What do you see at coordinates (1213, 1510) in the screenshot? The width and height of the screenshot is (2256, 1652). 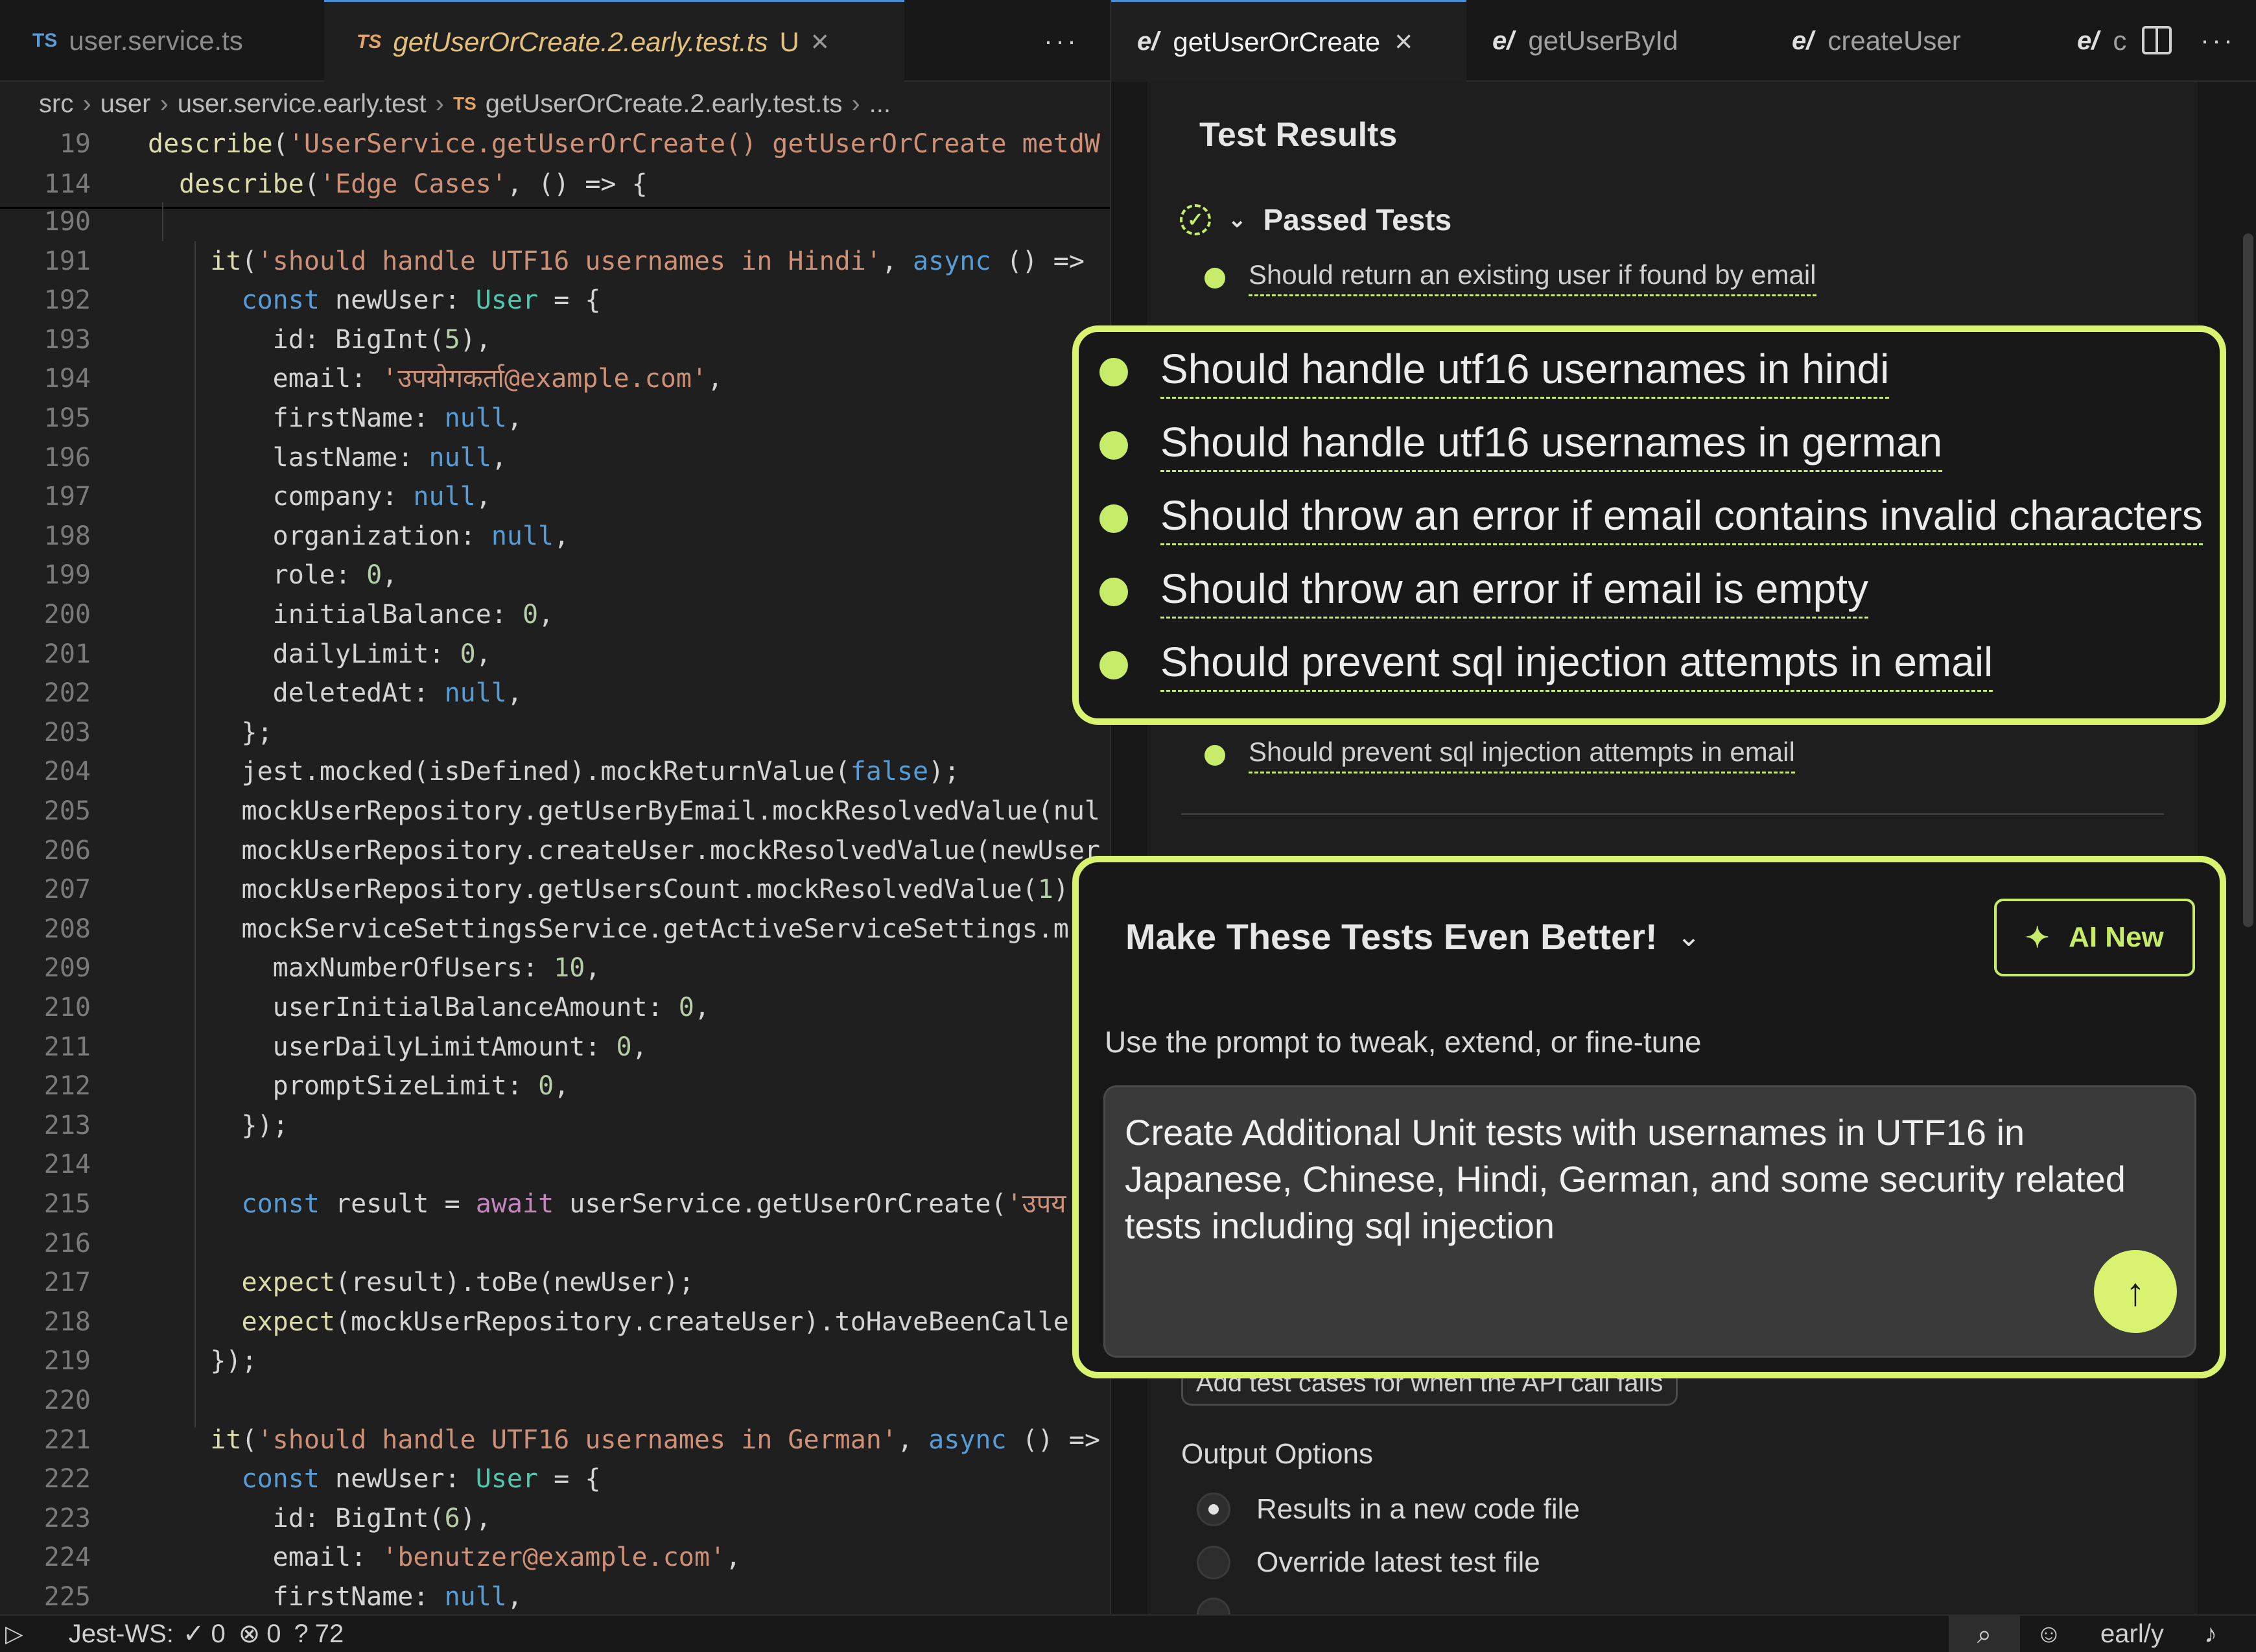 I see `radio-selected` at bounding box center [1213, 1510].